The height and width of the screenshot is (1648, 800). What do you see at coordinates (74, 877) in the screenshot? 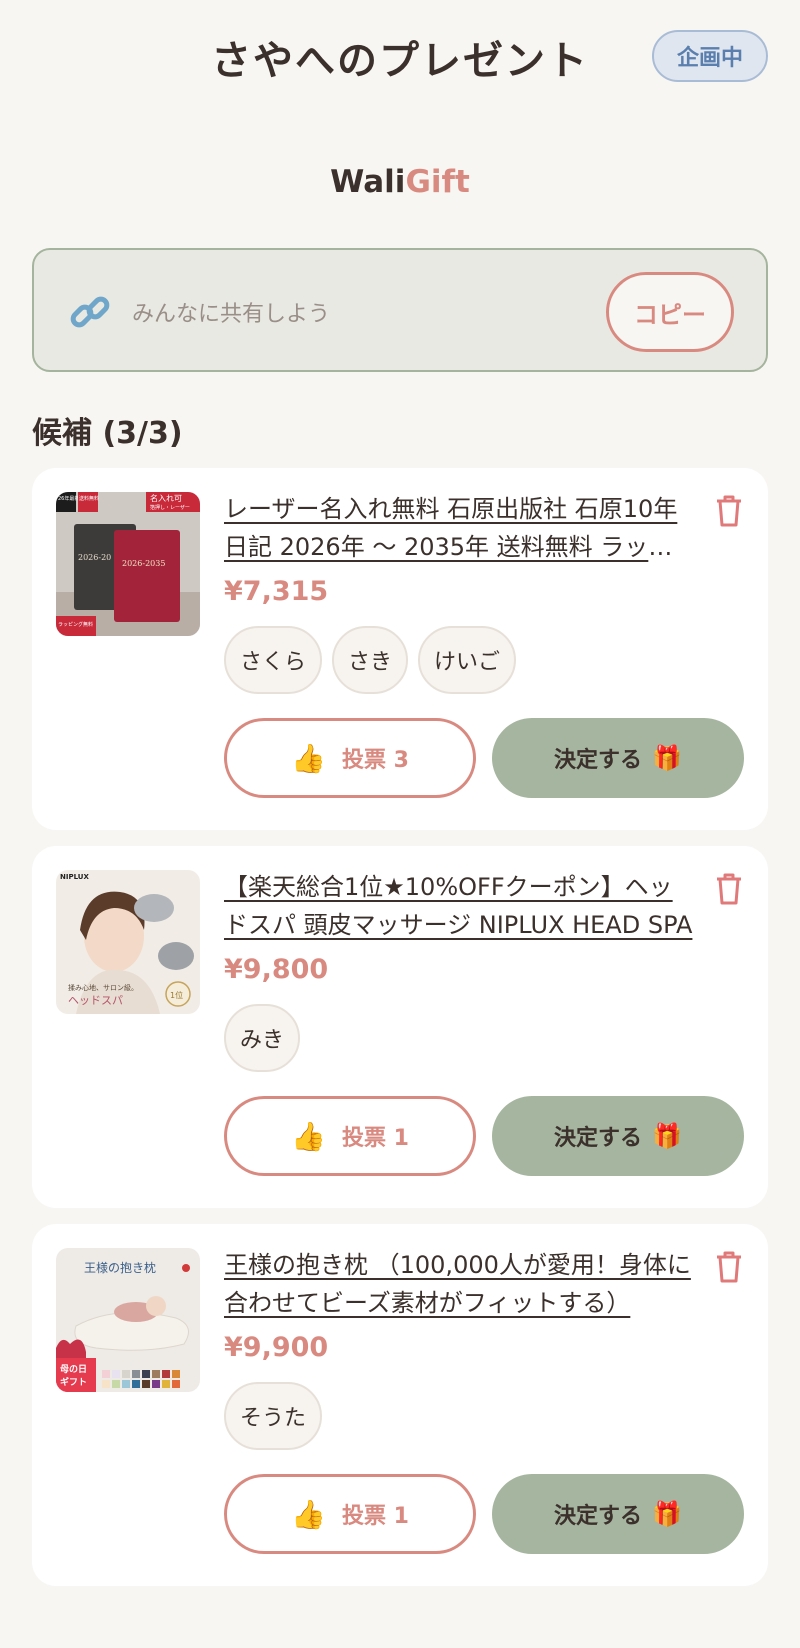
I see `thumb-brand: NIPLUX` at bounding box center [74, 877].